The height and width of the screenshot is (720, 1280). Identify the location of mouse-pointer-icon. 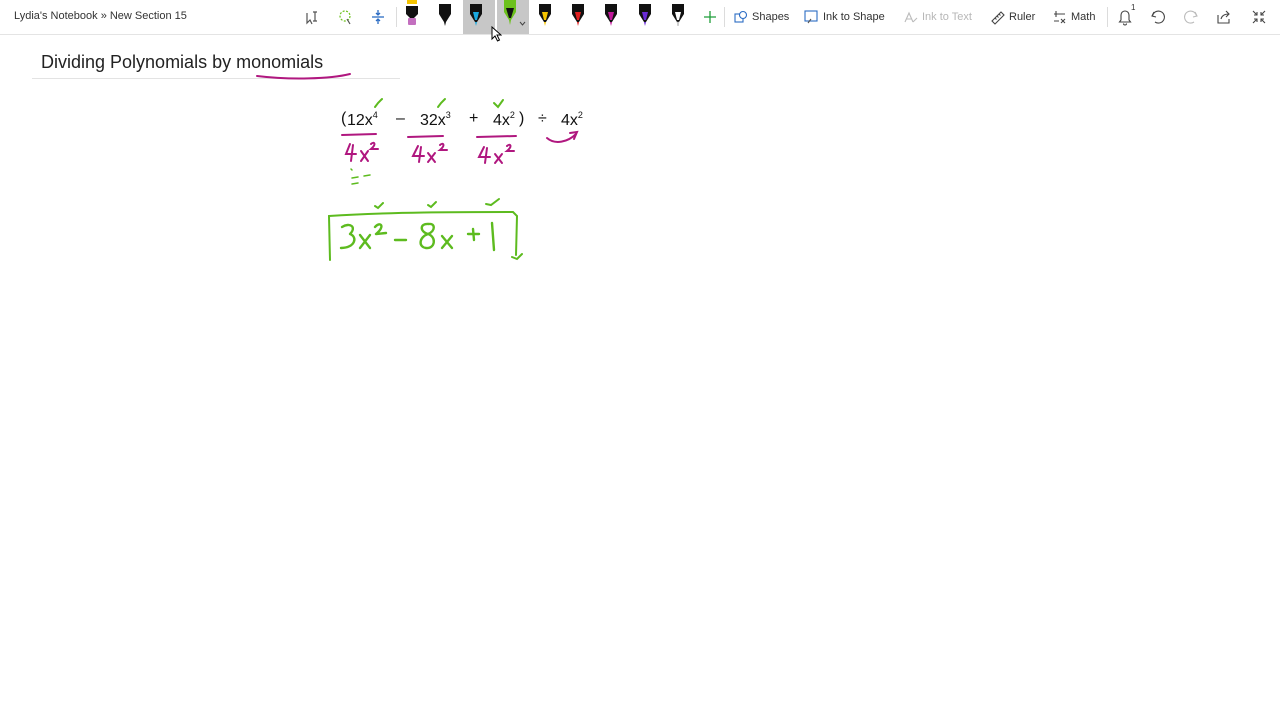
(497, 36).